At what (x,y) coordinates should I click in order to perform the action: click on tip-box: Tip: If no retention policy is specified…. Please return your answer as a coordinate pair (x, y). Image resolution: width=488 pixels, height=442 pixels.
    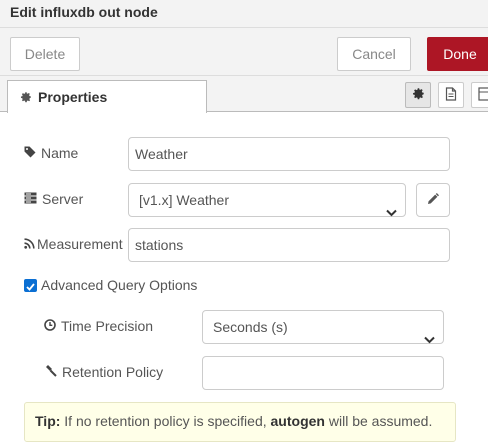
    Looking at the image, I should click on (240, 422).